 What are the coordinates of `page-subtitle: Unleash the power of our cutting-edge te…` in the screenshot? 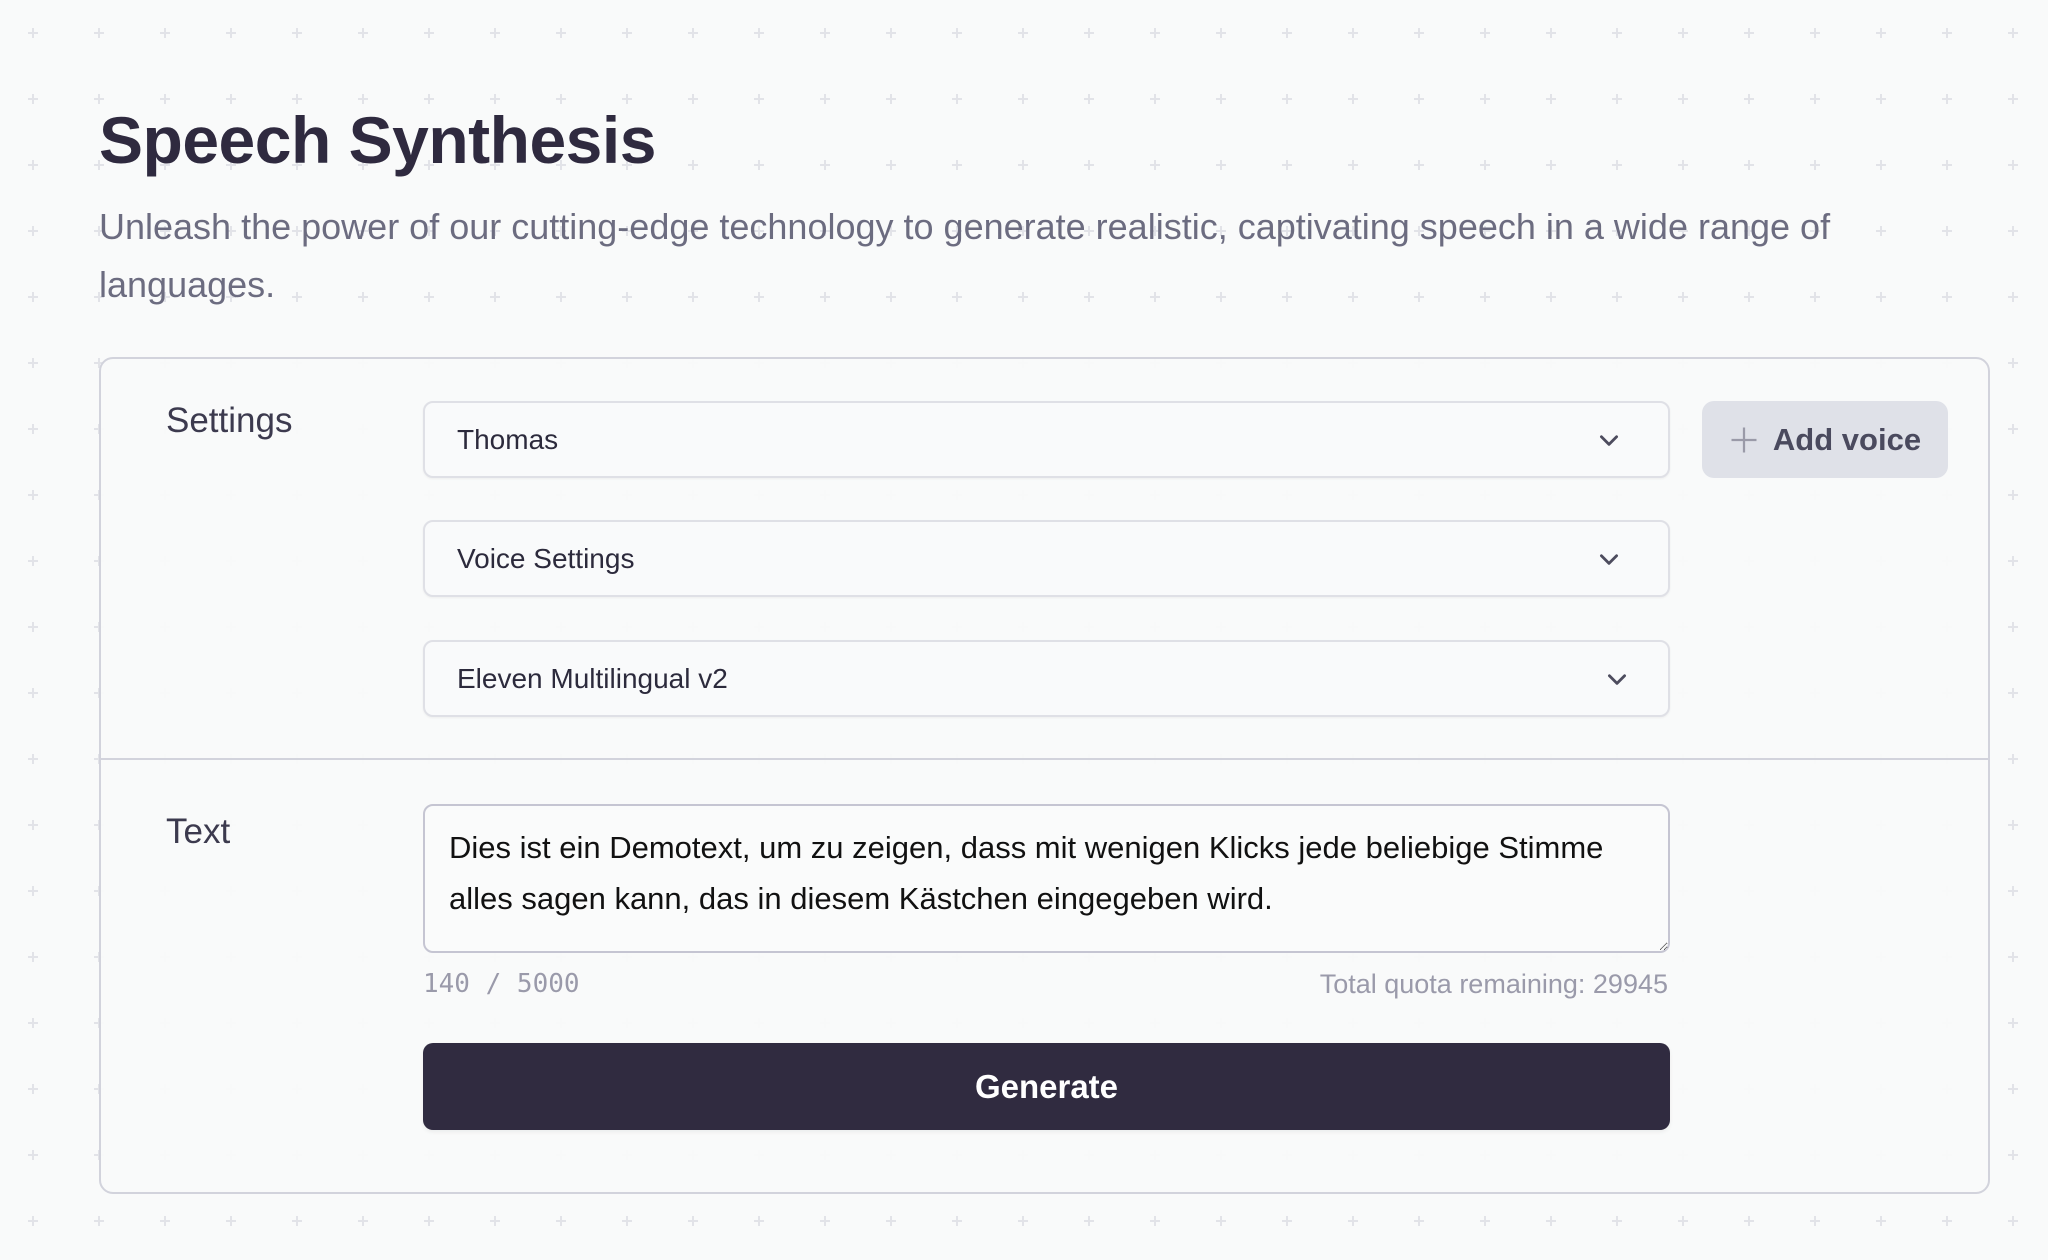 It's located at (965, 255).